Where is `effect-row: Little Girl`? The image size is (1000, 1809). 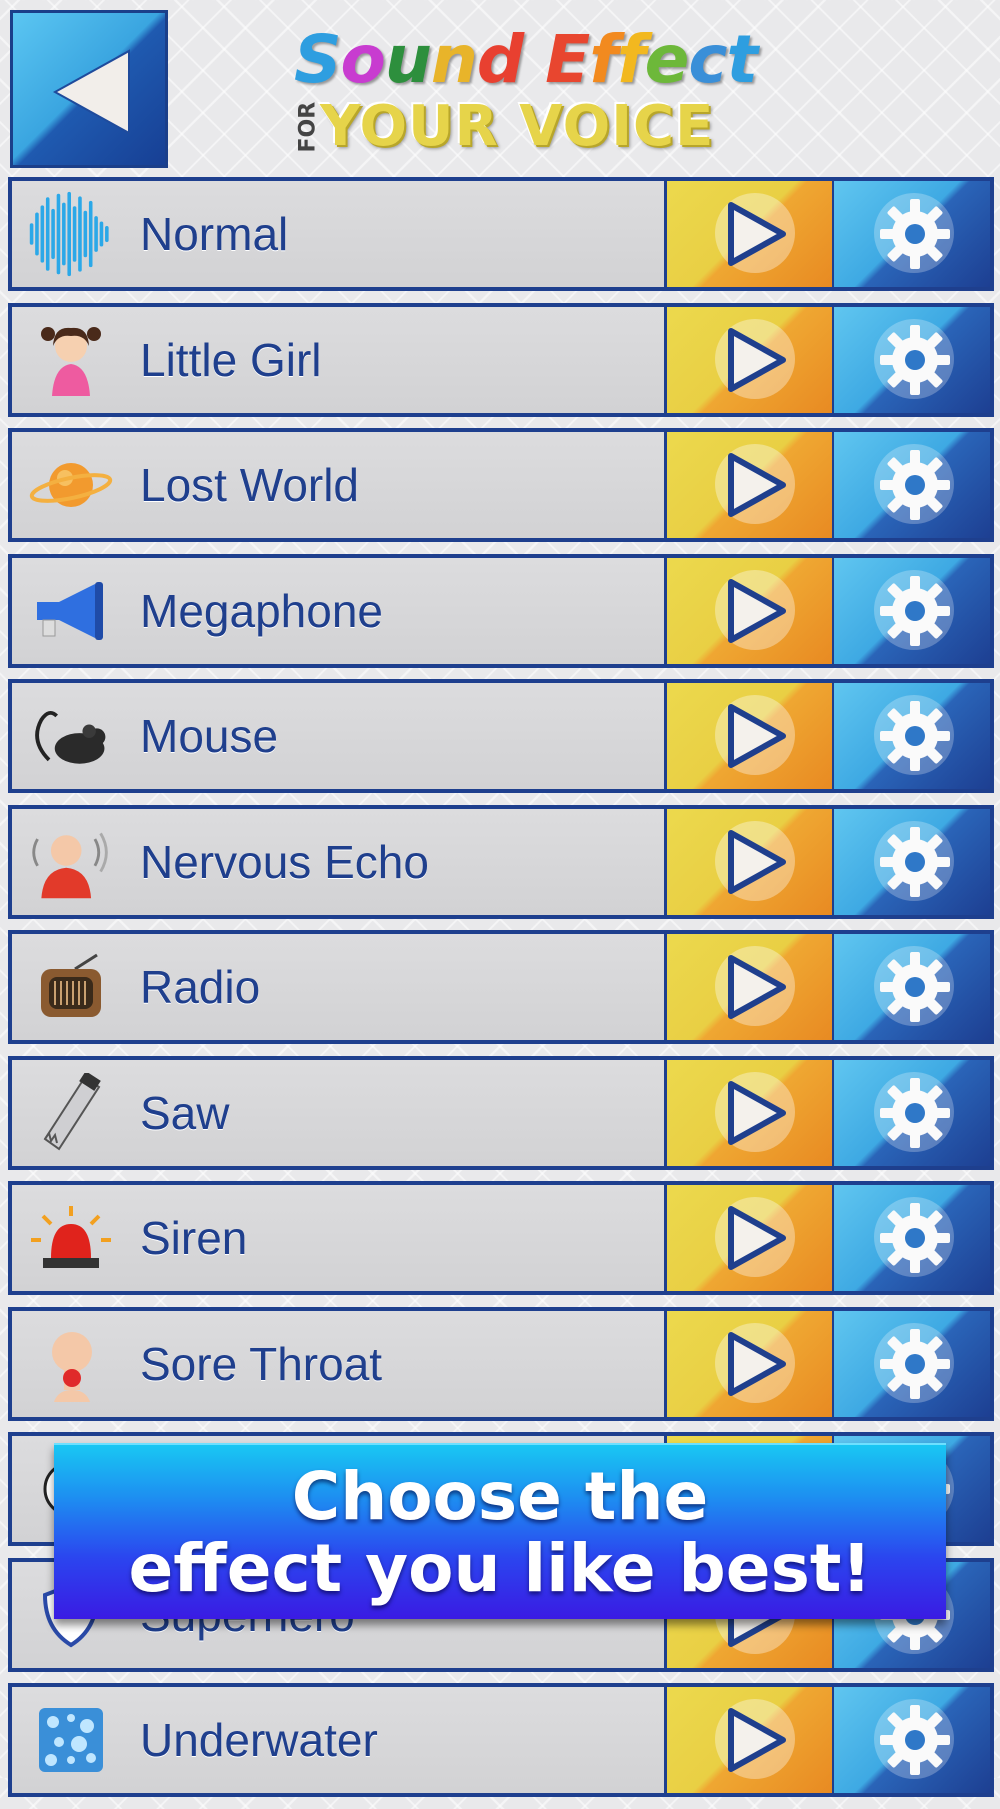 effect-row: Little Girl is located at coordinates (501, 359).